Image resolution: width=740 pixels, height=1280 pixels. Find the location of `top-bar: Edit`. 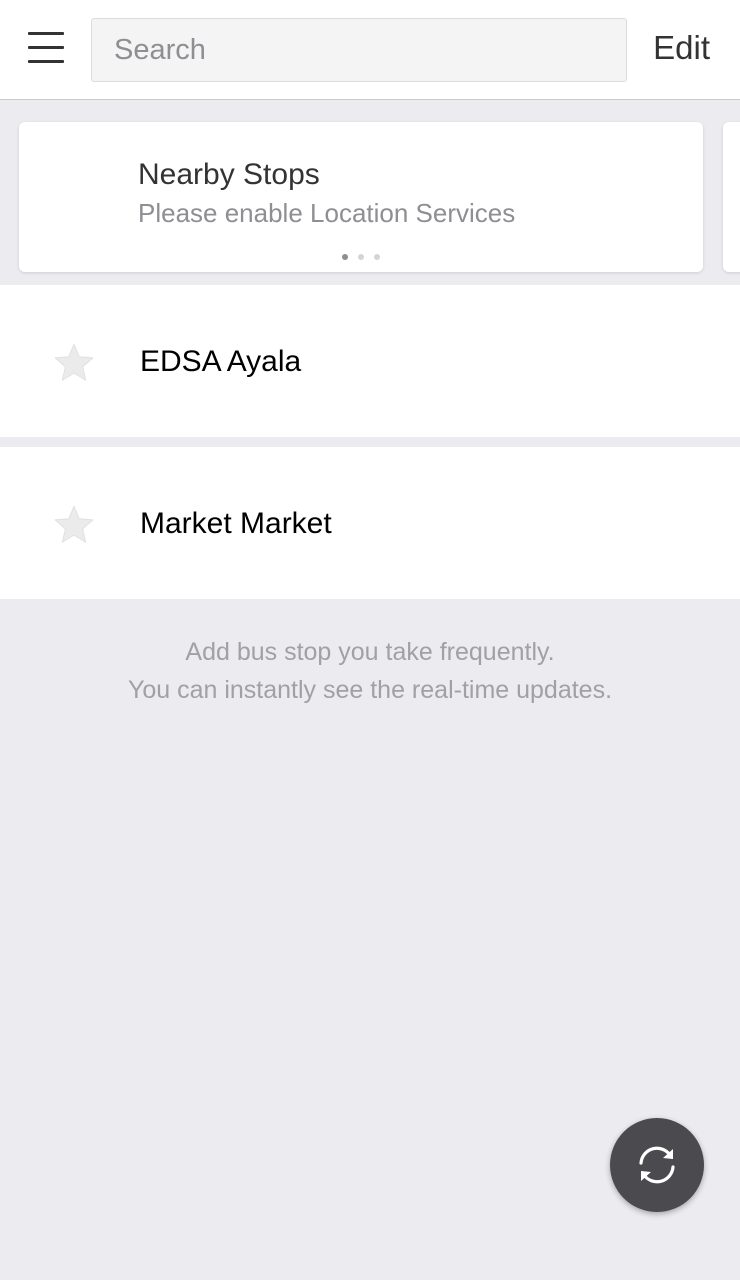

top-bar: Edit is located at coordinates (370, 50).